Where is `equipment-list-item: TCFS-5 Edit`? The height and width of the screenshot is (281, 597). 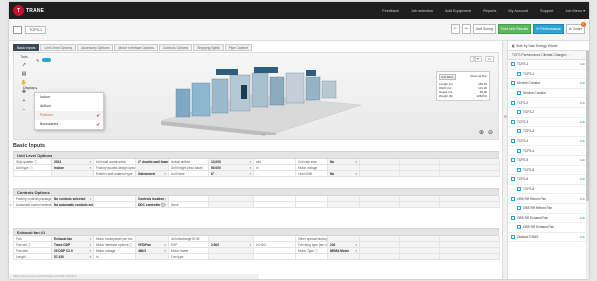 equipment-list-item: TCFS-5 Edit is located at coordinates (548, 161).